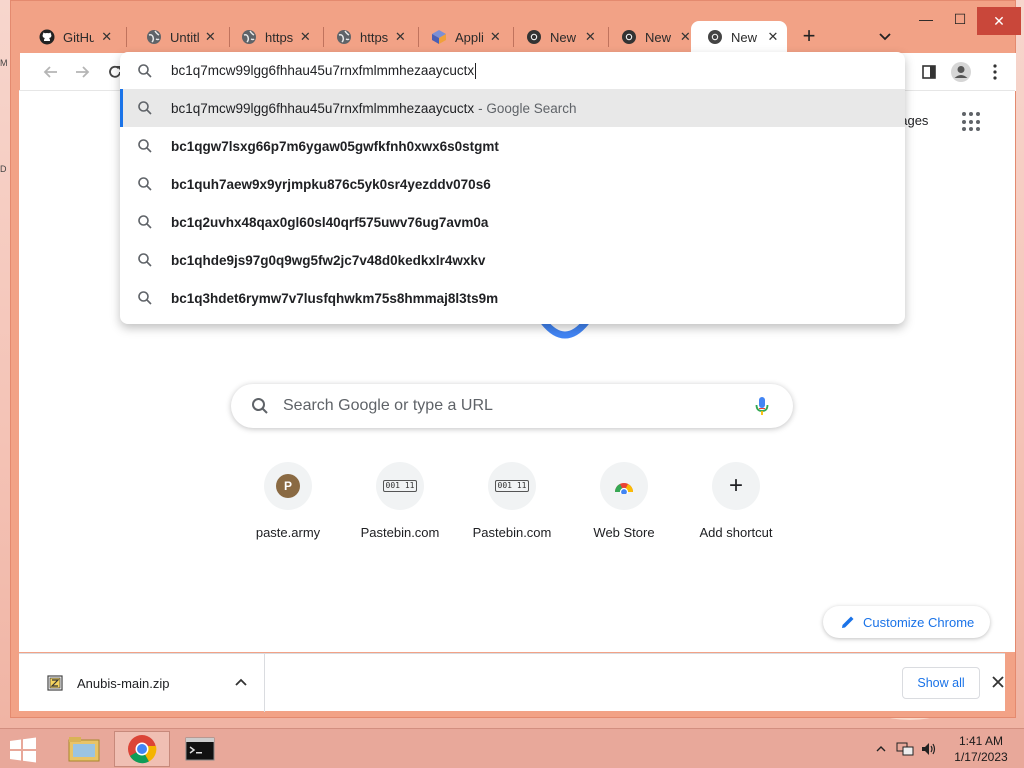 This screenshot has height=768, width=1024. What do you see at coordinates (926, 19) in the screenshot?
I see `minimize-button: —` at bounding box center [926, 19].